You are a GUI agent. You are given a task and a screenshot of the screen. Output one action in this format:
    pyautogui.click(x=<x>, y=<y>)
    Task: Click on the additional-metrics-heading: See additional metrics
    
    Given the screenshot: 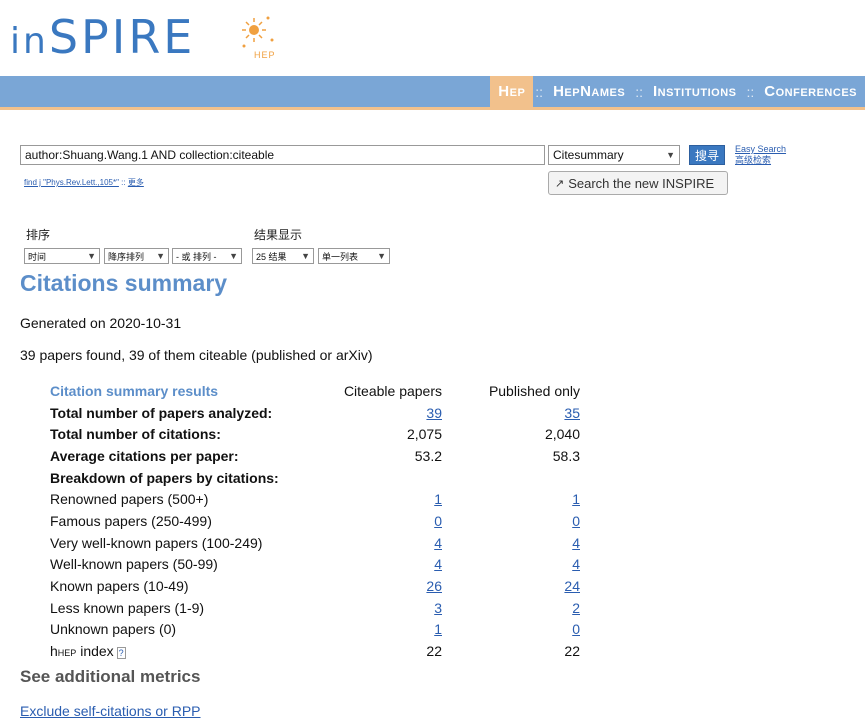 What is the action you would take?
    pyautogui.click(x=110, y=676)
    